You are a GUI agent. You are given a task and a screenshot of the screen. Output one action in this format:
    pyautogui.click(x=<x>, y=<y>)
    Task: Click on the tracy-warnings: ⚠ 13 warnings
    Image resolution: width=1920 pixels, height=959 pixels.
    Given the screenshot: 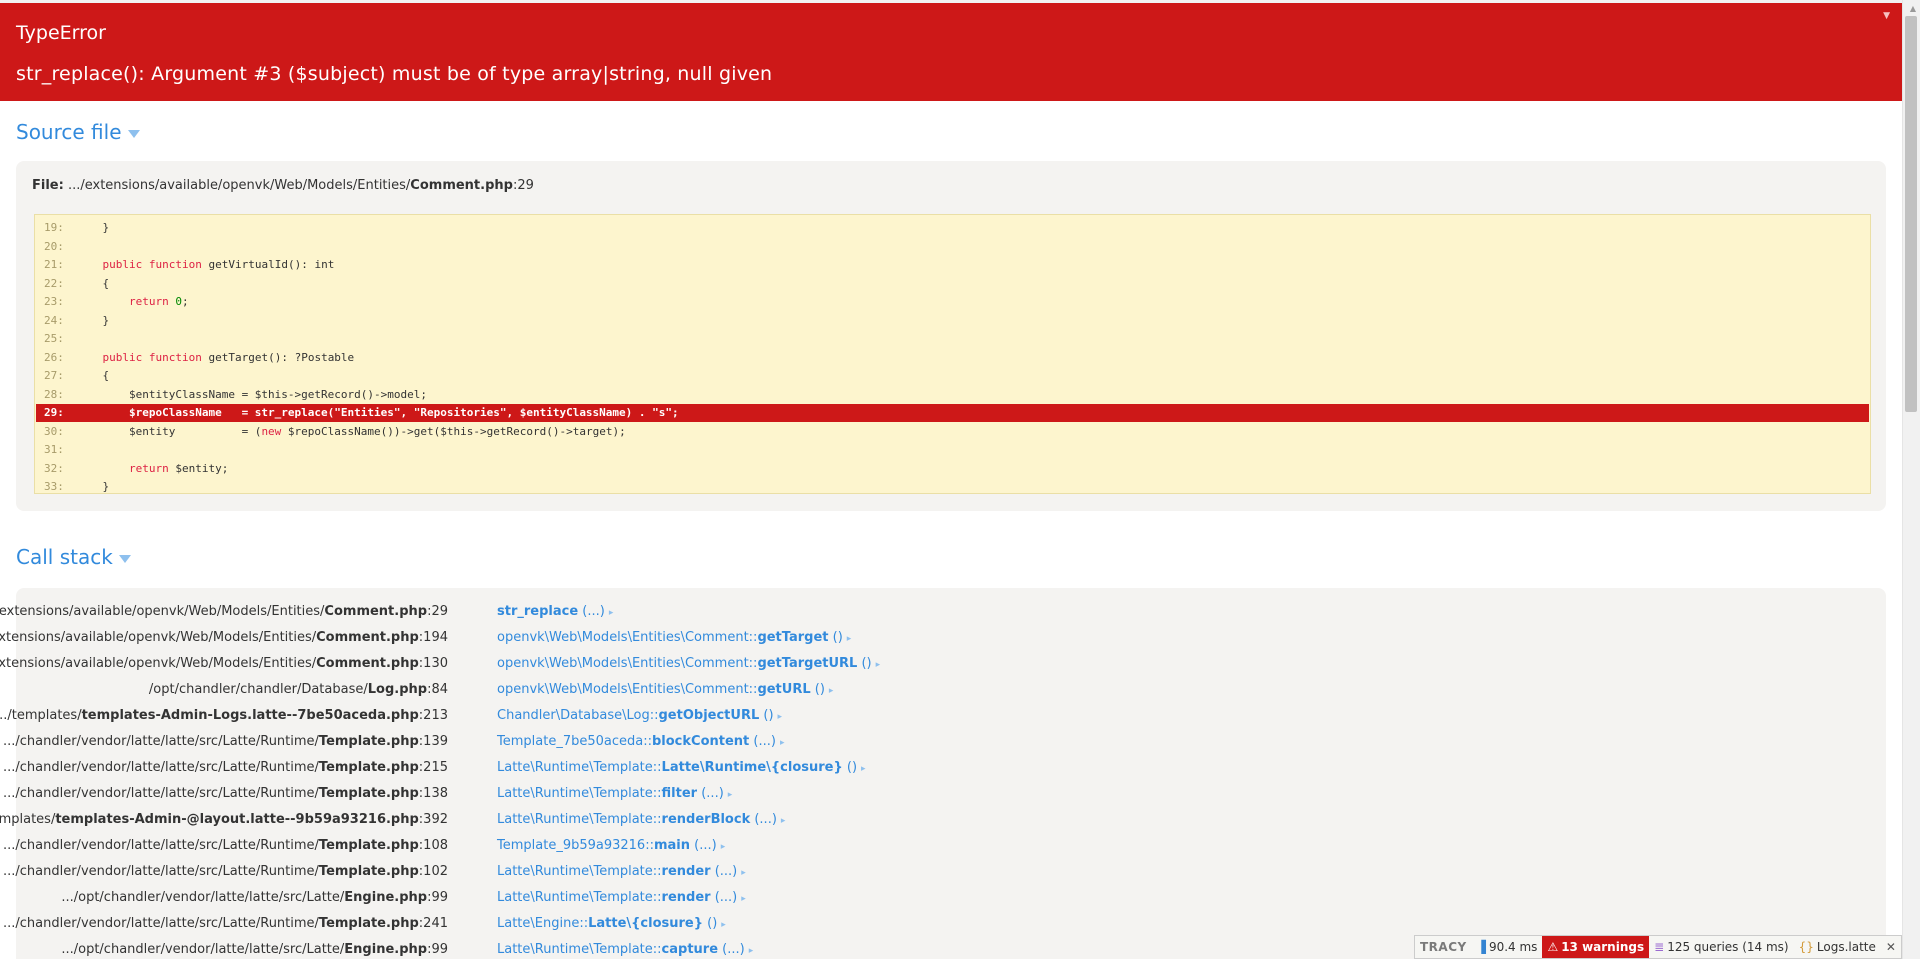 What is the action you would take?
    pyautogui.click(x=1596, y=947)
    